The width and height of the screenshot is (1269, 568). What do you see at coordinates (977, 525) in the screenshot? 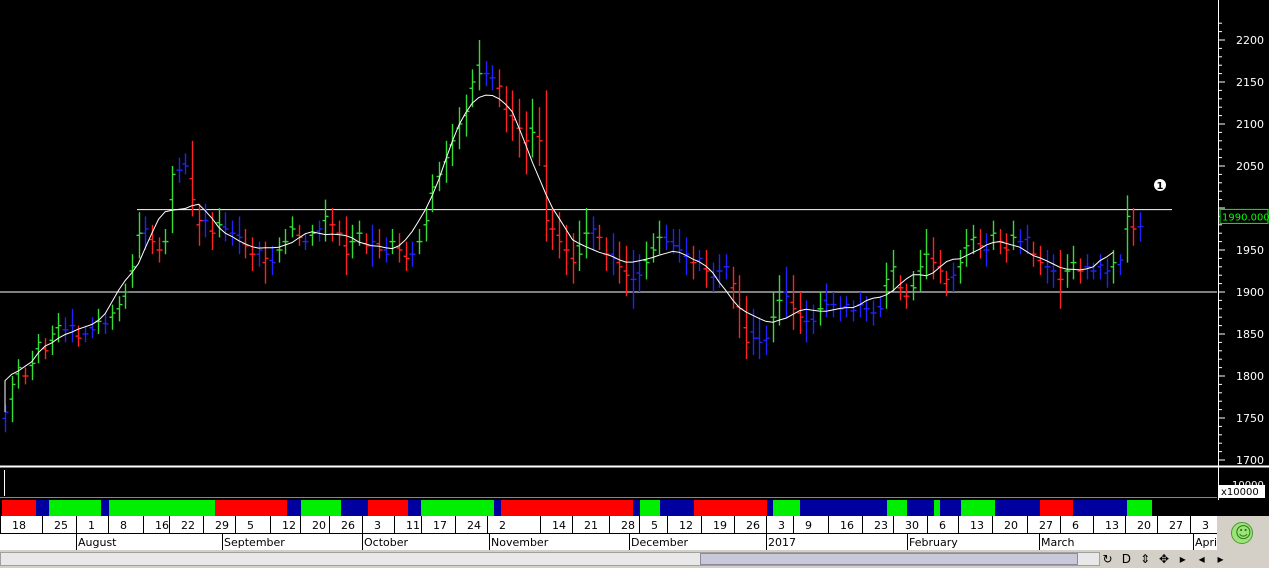
I see `day-tick-label: 13` at bounding box center [977, 525].